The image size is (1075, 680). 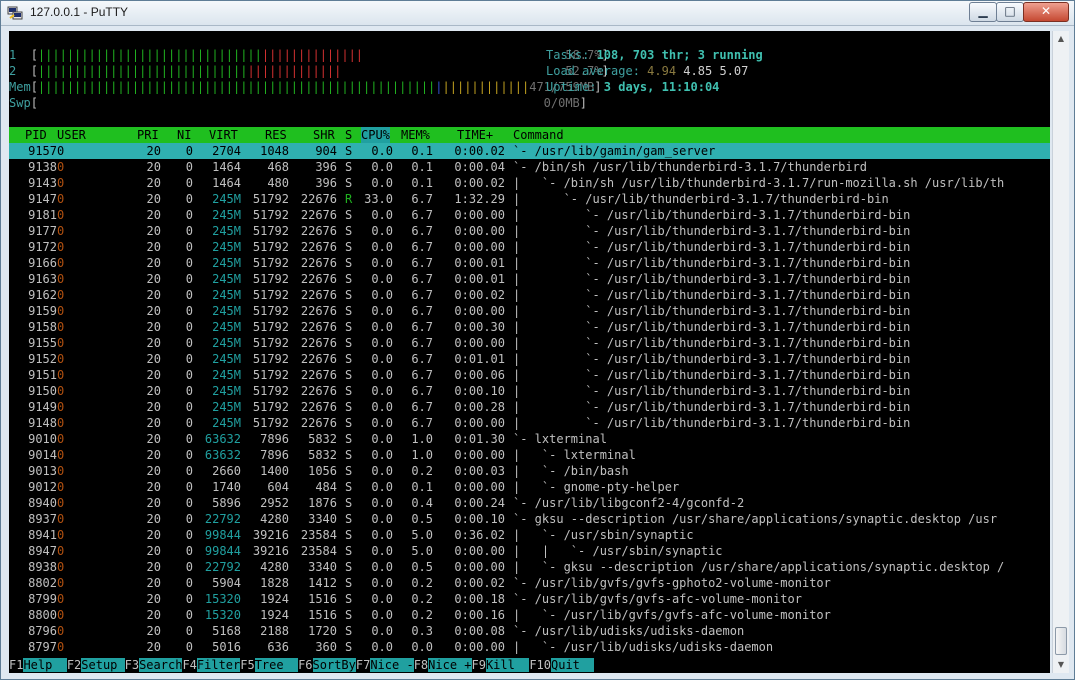 What do you see at coordinates (415, 135) in the screenshot?
I see `col-mem: MEM%` at bounding box center [415, 135].